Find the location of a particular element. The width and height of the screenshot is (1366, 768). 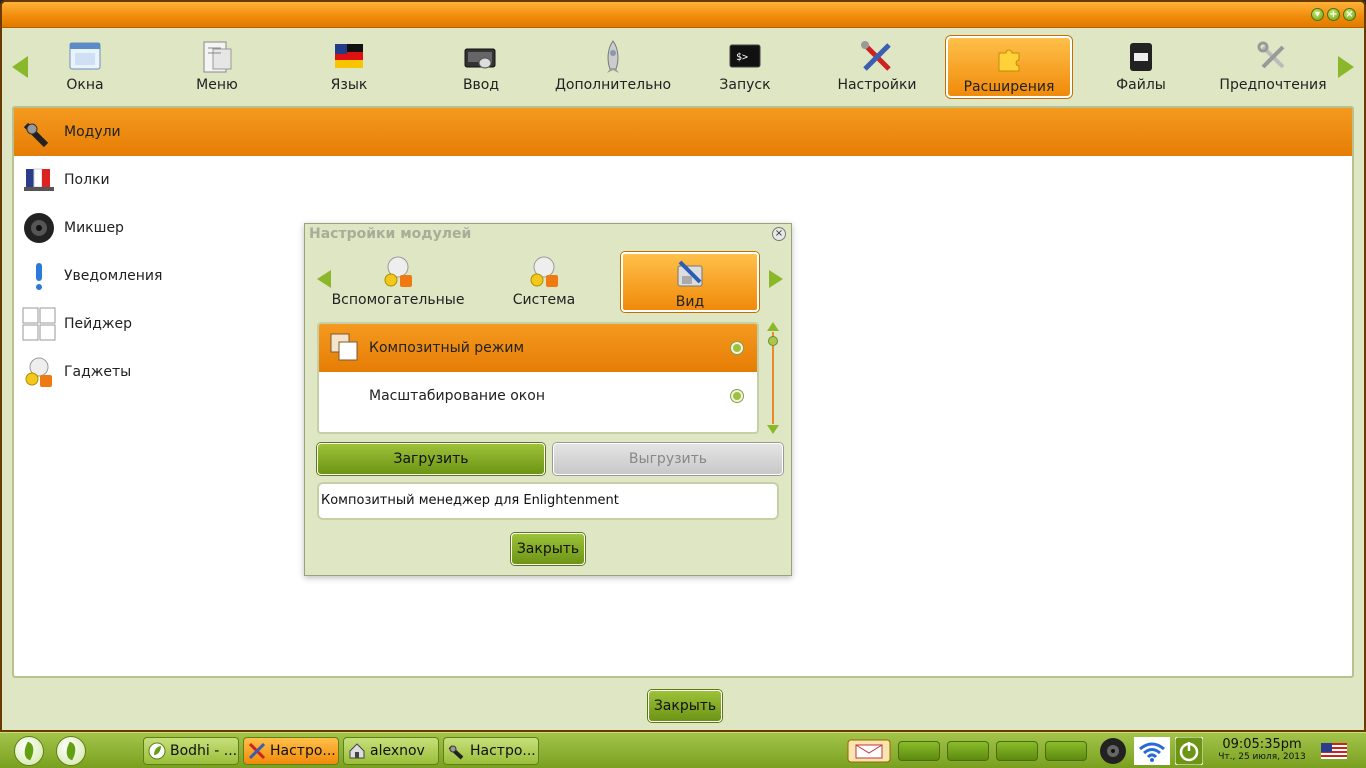

load-button: Загрузить is located at coordinates (431, 459).